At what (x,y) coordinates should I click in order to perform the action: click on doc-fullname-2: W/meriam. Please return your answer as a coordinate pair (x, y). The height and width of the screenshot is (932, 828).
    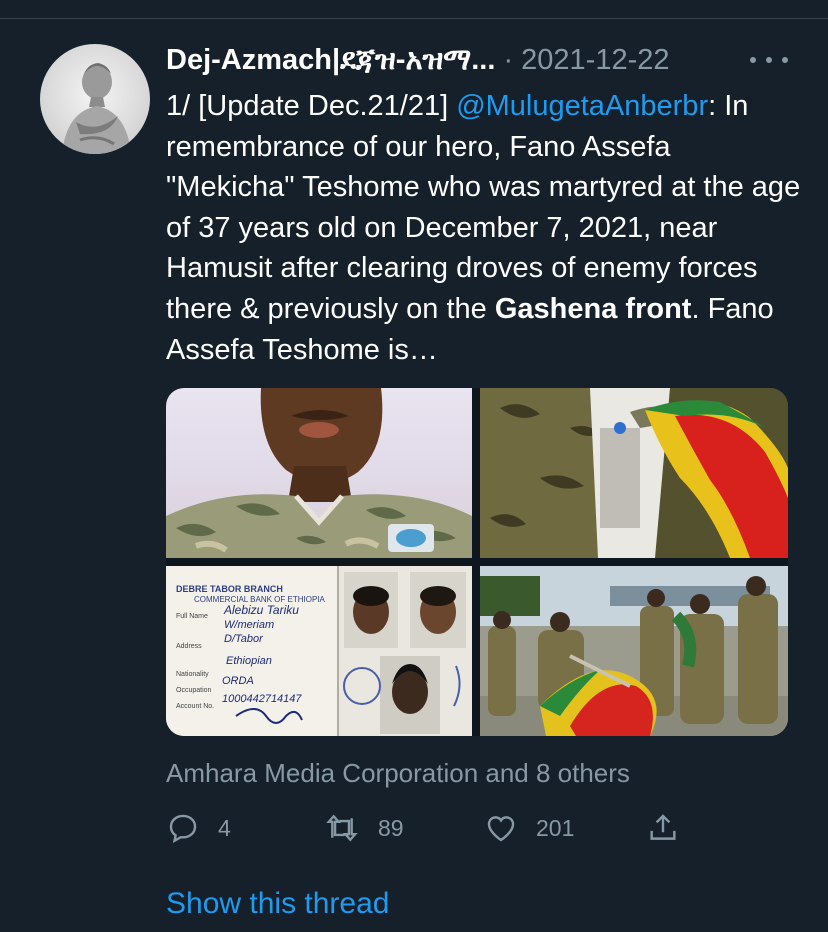
    Looking at the image, I should click on (249, 625).